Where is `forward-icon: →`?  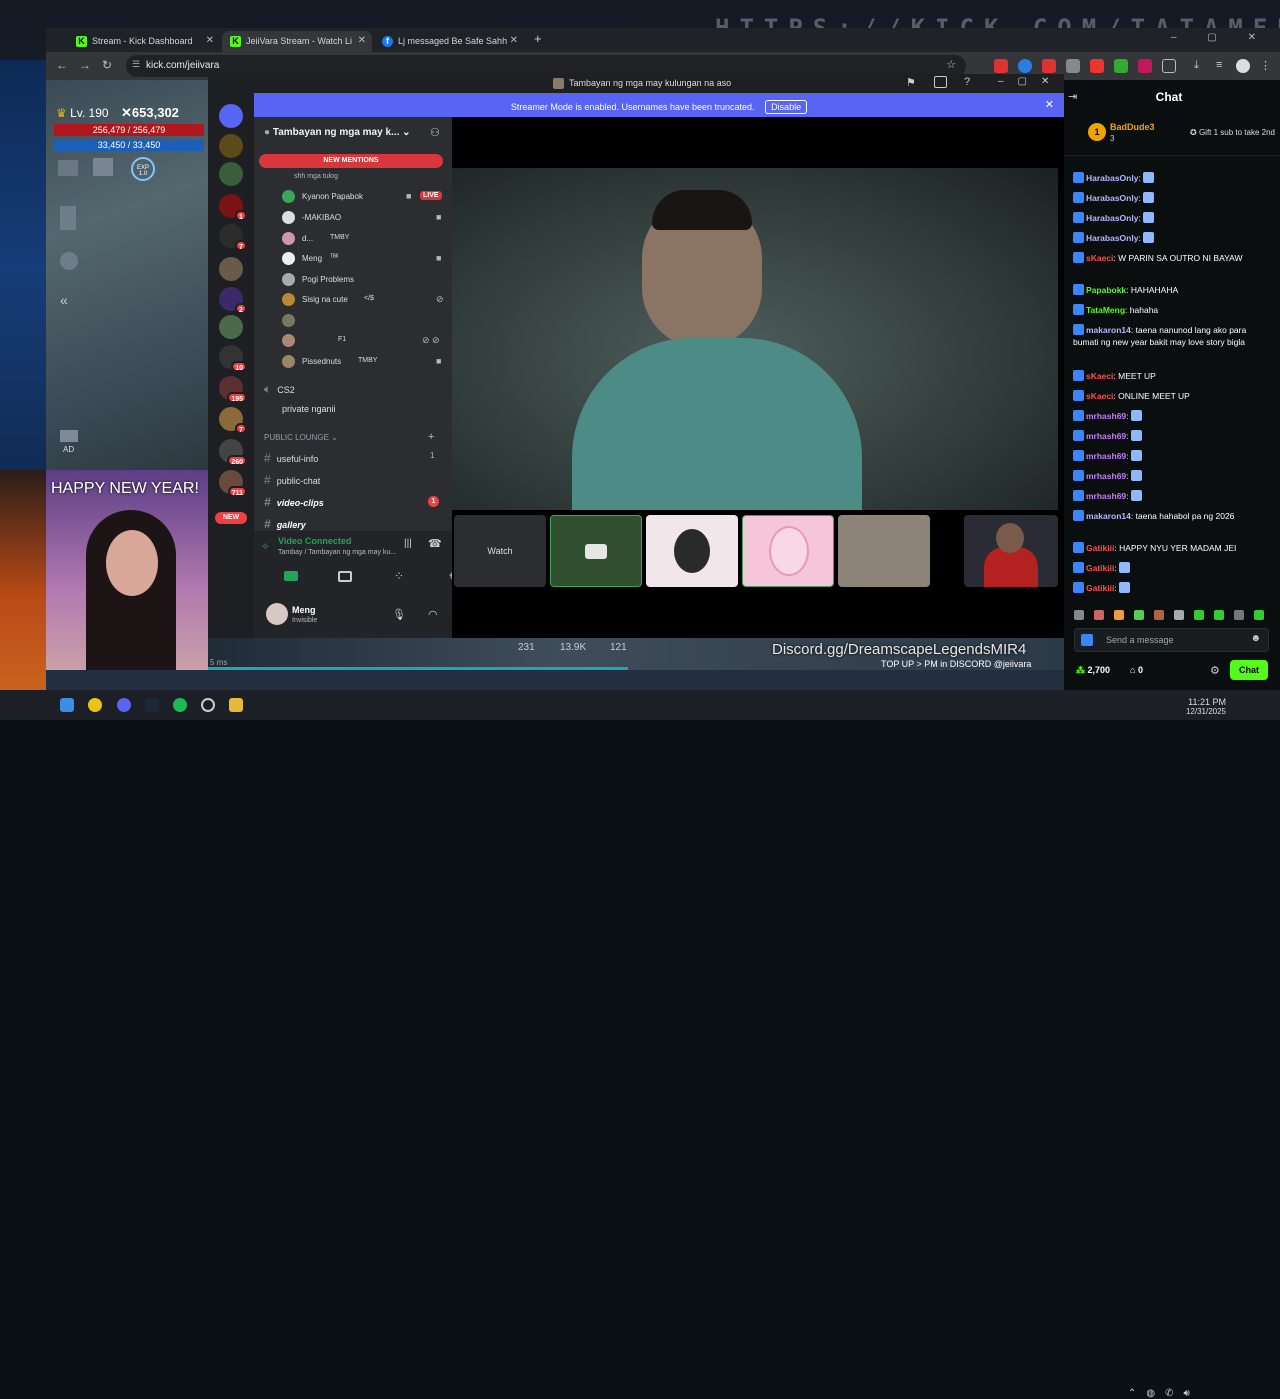 forward-icon: → is located at coordinates (85, 65).